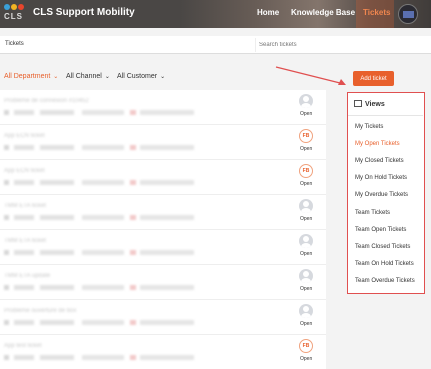 The height and width of the screenshot is (369, 431). What do you see at coordinates (375, 104) in the screenshot?
I see `views-title: Views` at bounding box center [375, 104].